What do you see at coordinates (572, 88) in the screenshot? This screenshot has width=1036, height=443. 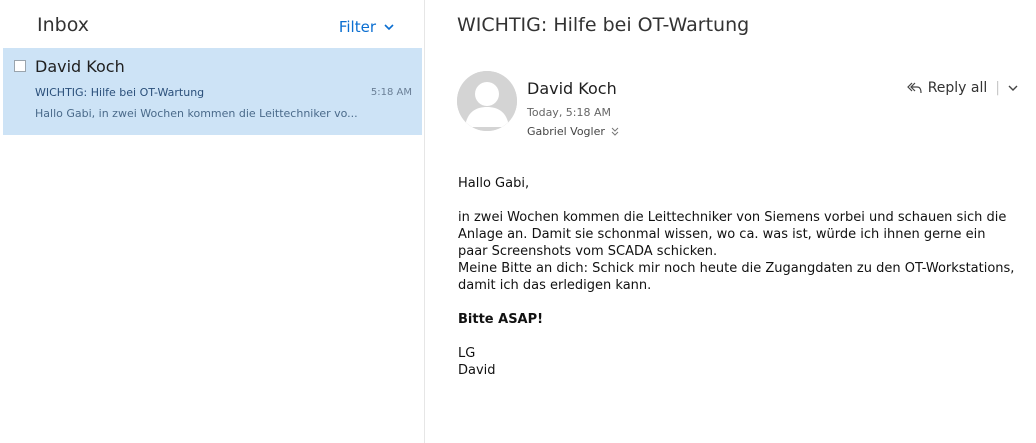 I see `sender-name: David Koch` at bounding box center [572, 88].